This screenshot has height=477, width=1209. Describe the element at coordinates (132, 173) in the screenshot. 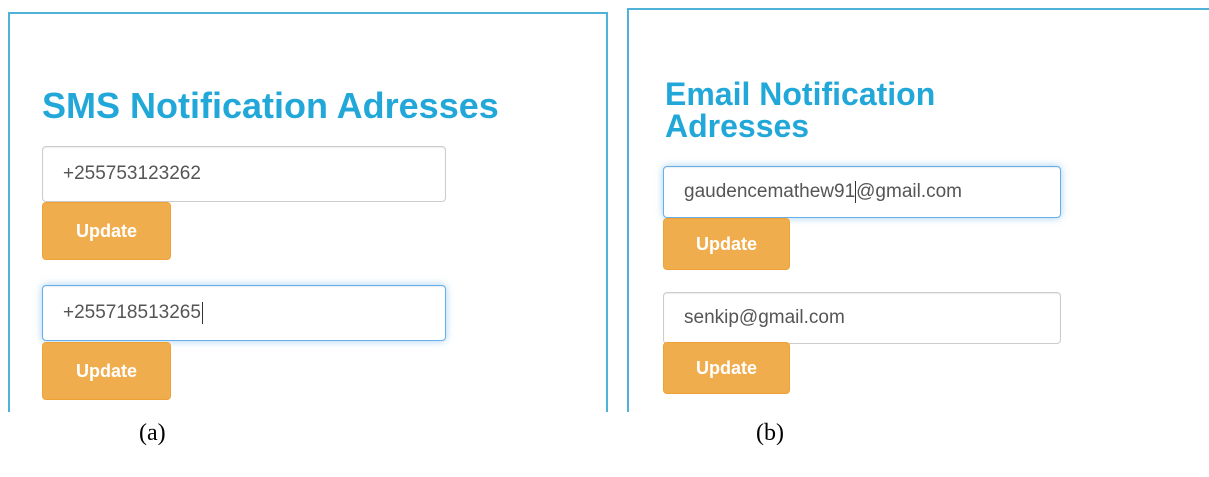

I see `sms-address-value-1: +255753123262` at that location.